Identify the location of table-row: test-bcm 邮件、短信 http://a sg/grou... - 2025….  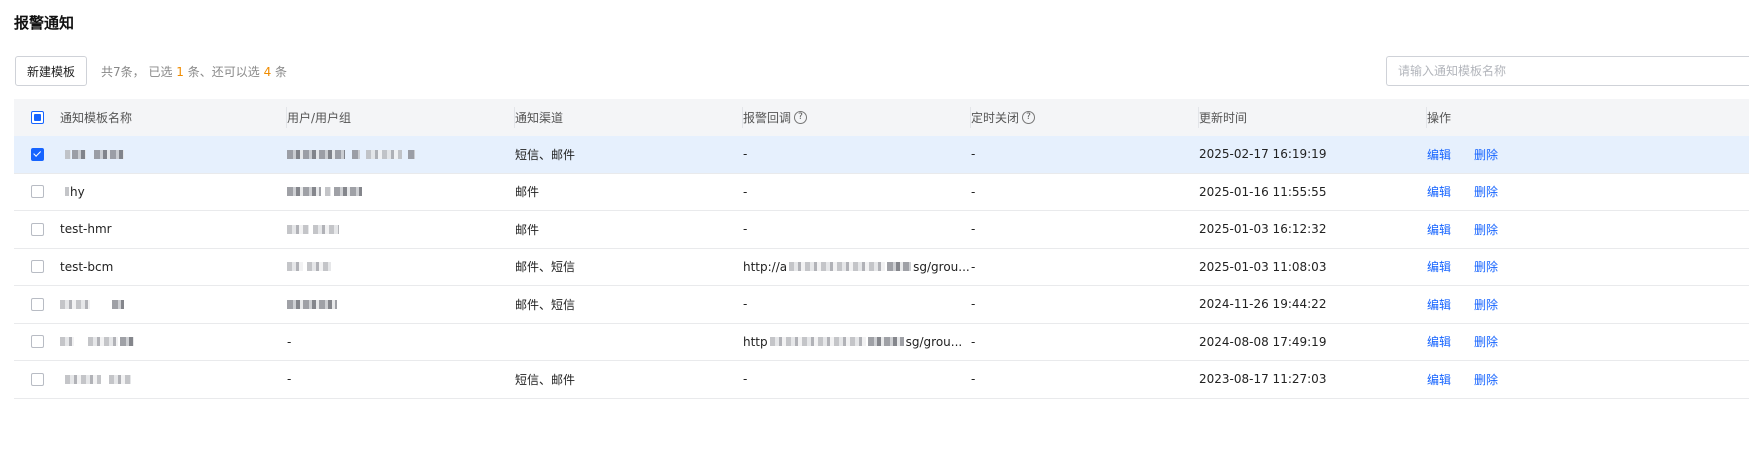
(881, 267).